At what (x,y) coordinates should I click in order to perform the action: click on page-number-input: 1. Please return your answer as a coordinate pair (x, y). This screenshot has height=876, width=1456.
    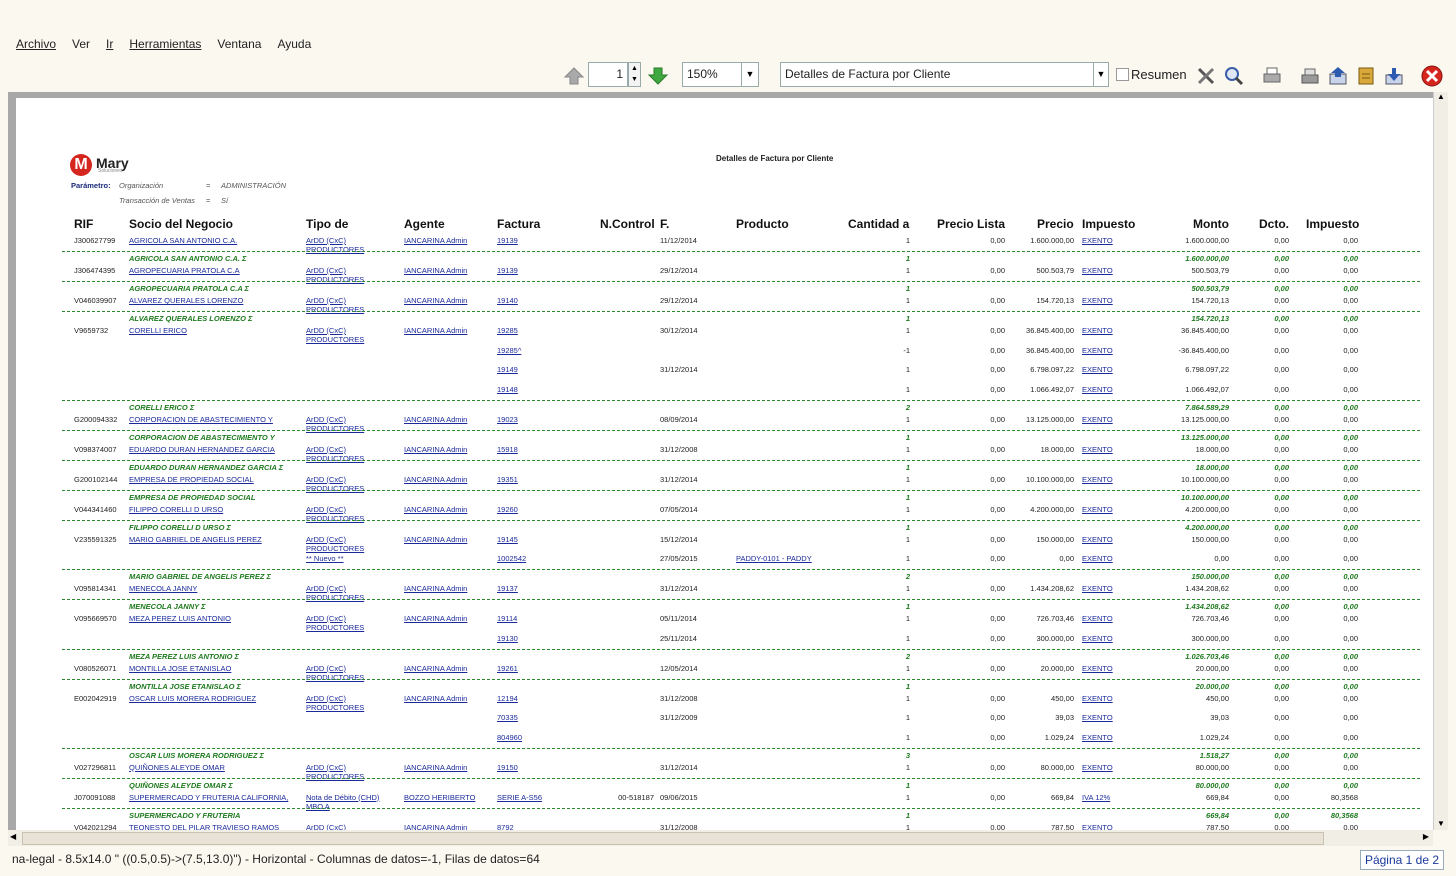
    Looking at the image, I should click on (608, 74).